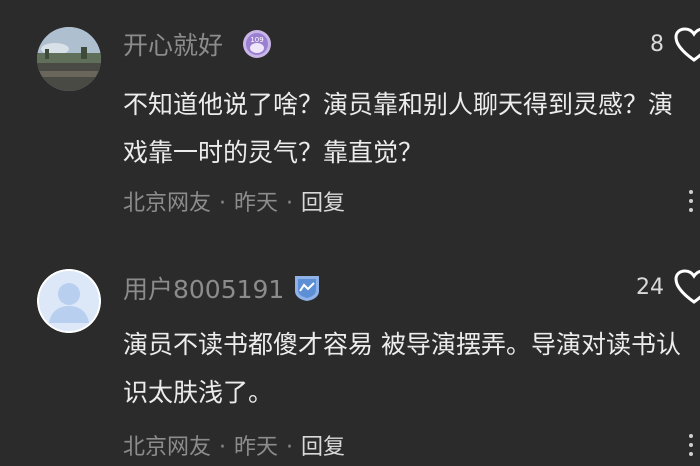 This screenshot has width=700, height=466. I want to click on level-badge-icon: 109, so click(257, 44).